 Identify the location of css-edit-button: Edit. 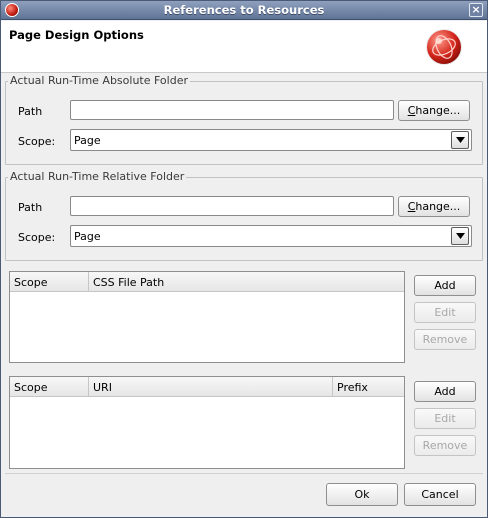
(445, 312).